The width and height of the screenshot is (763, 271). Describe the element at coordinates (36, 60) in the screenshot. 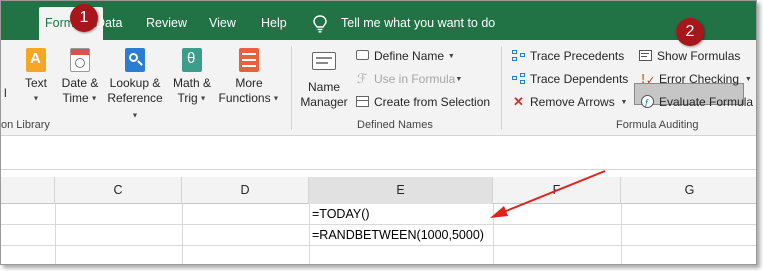

I see `text-icon: A` at that location.